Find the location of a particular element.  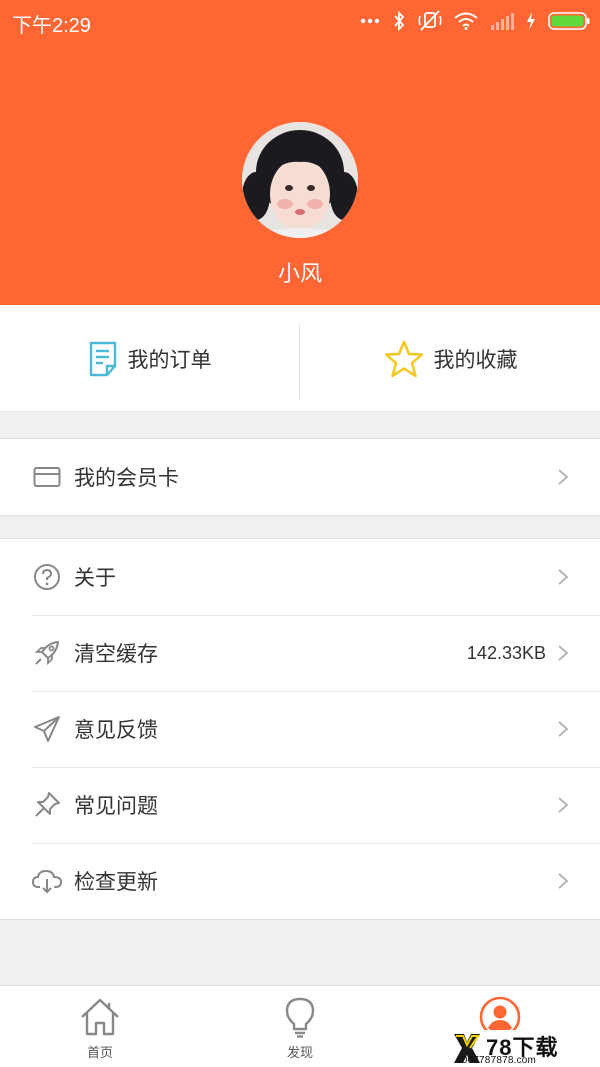

status-time: 下午2:29 is located at coordinates (51, 26).